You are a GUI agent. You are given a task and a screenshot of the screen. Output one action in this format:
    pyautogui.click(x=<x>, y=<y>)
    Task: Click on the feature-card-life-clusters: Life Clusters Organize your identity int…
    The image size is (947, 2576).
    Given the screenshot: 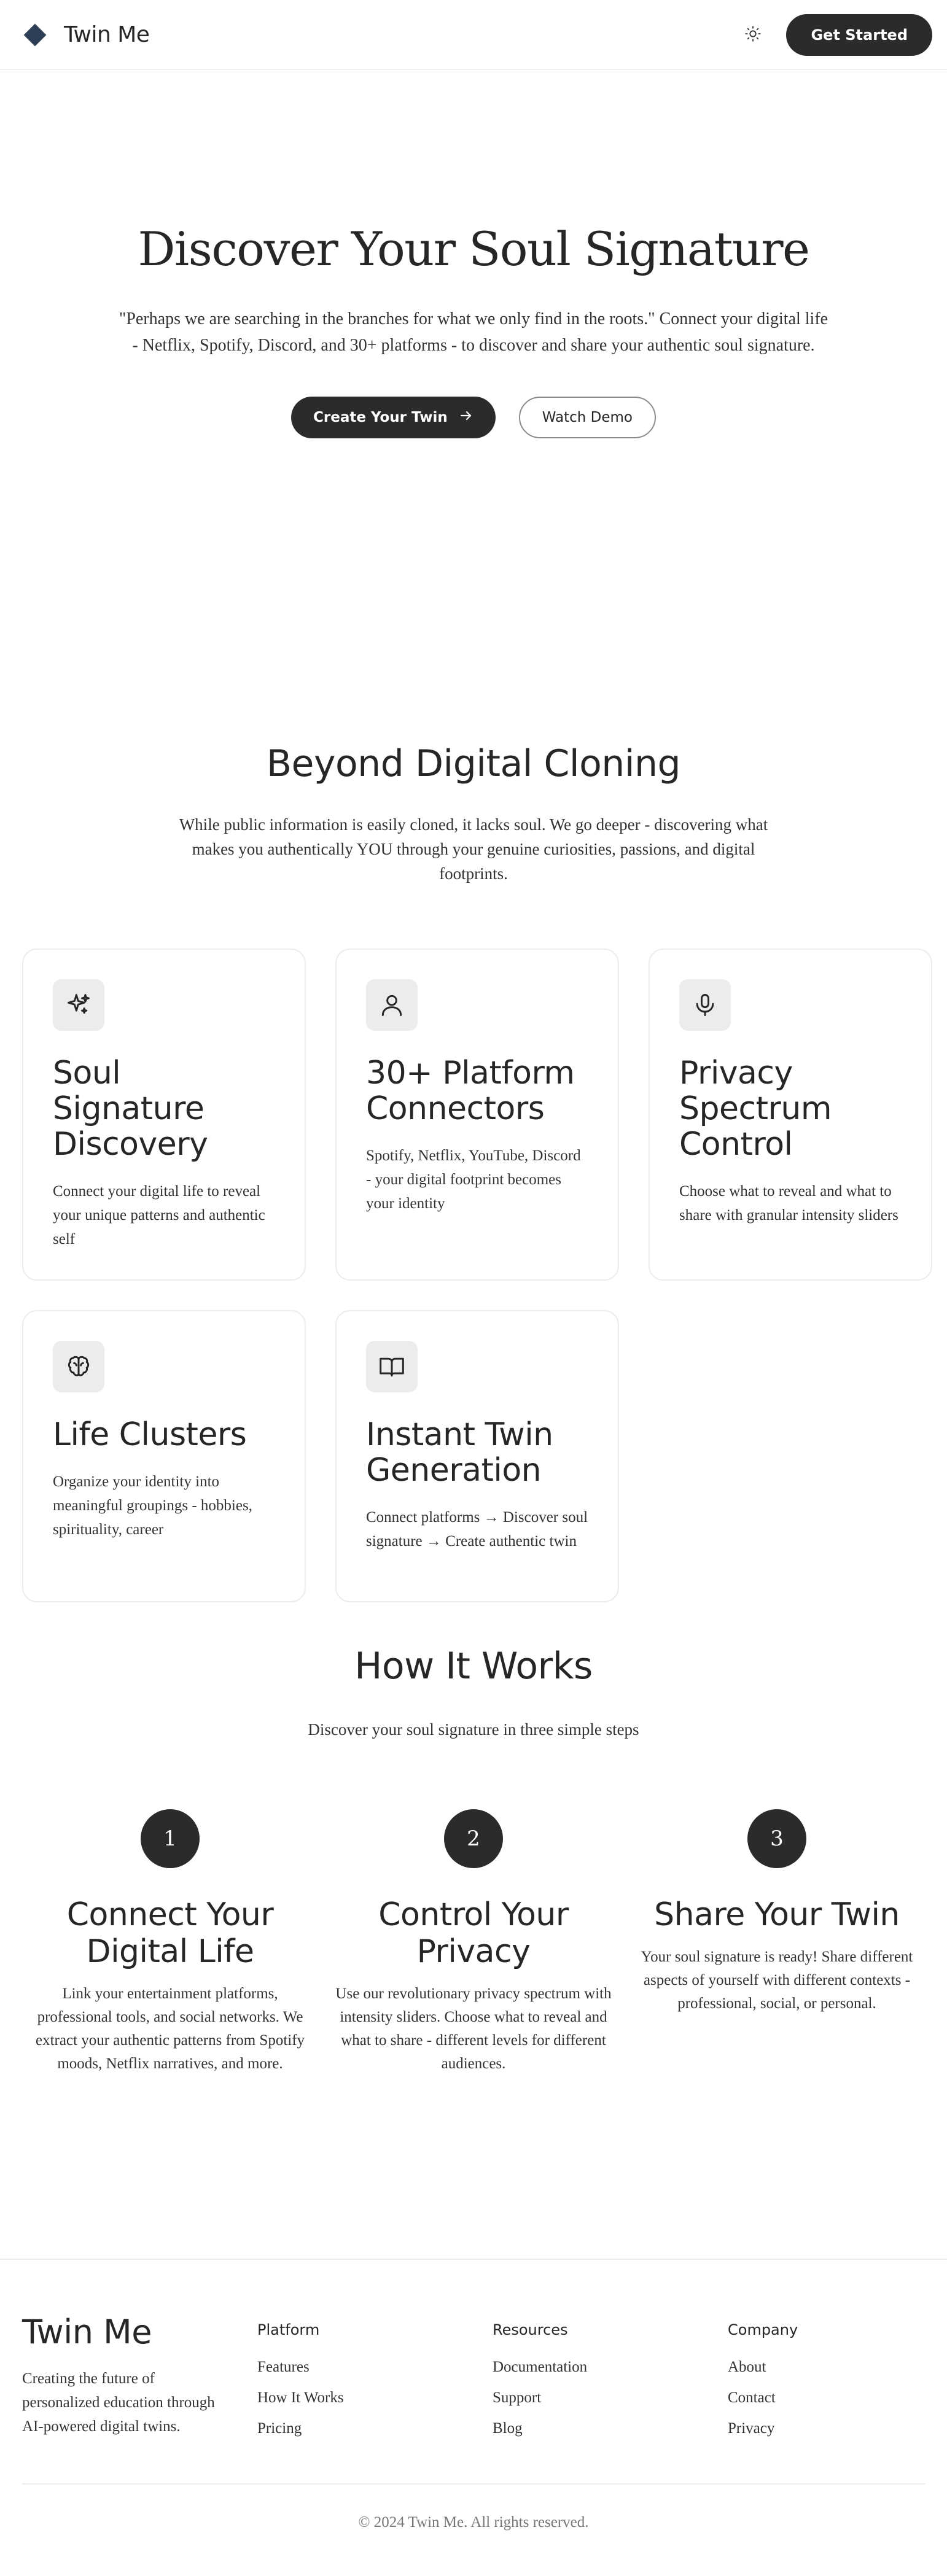 What is the action you would take?
    pyautogui.click(x=164, y=1456)
    